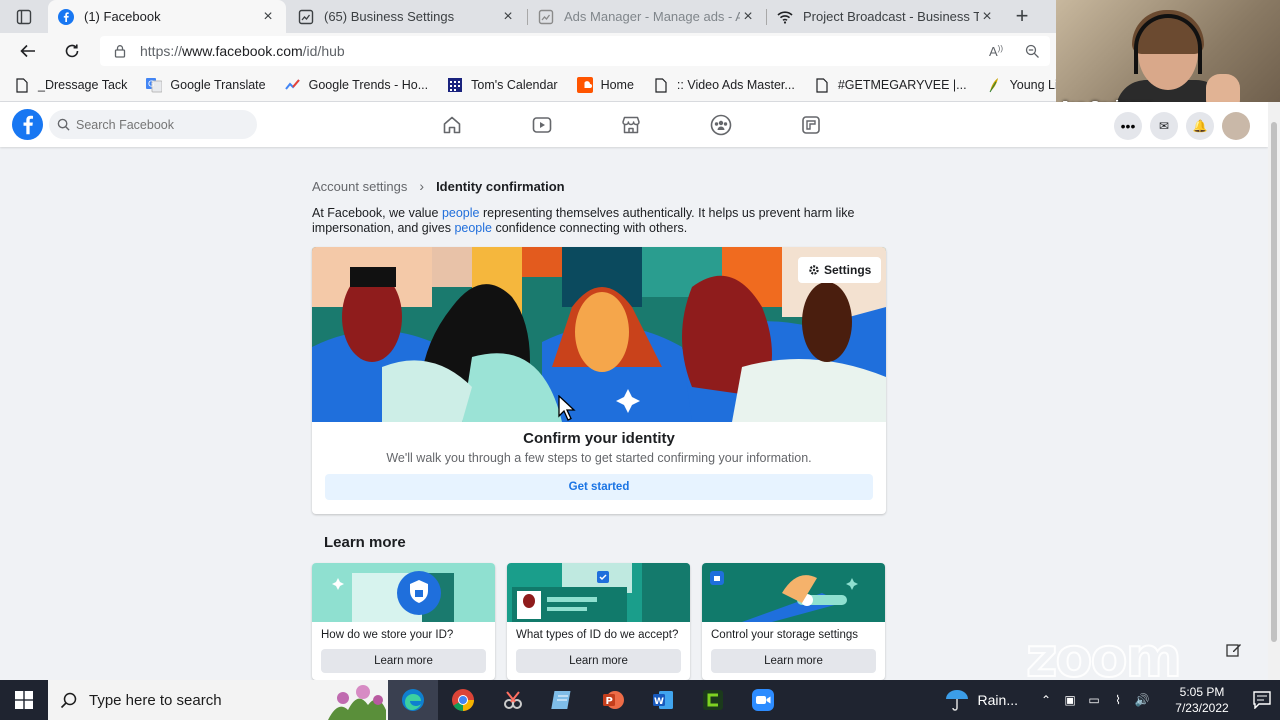  I want to click on chevron-up-icon: ⌃, so click(1046, 700).